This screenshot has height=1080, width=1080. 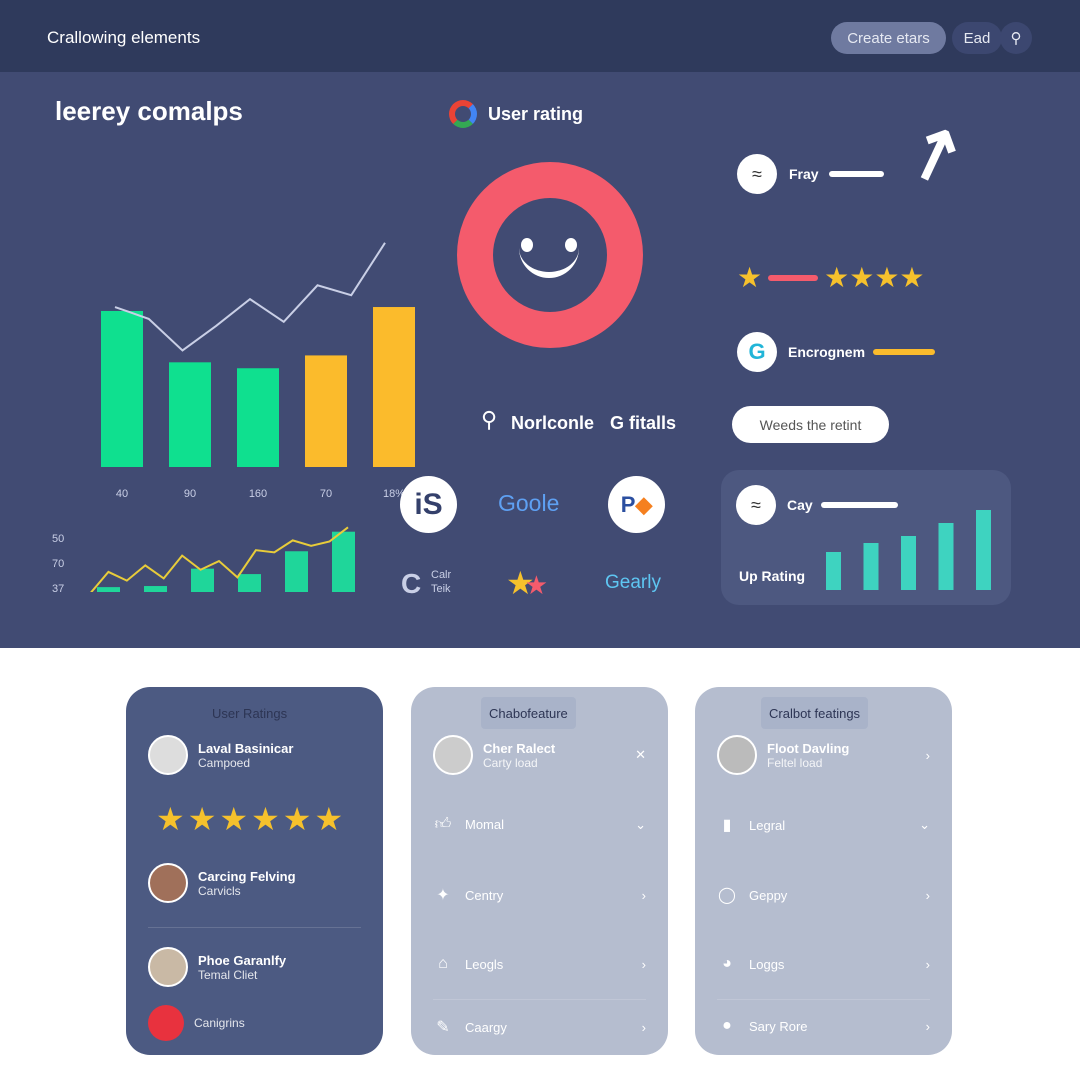 I want to click on brand-label: Gearly, so click(x=633, y=582).